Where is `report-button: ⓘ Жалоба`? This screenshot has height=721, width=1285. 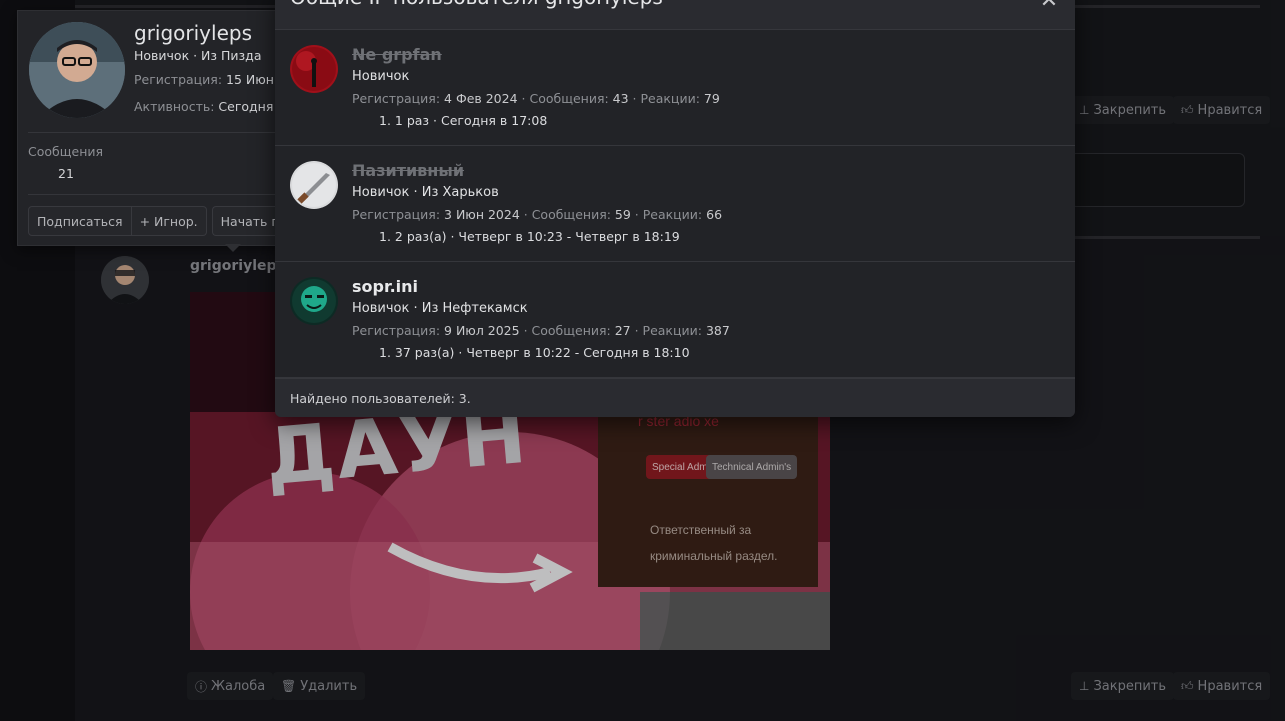 report-button: ⓘ Жалоба is located at coordinates (230, 686).